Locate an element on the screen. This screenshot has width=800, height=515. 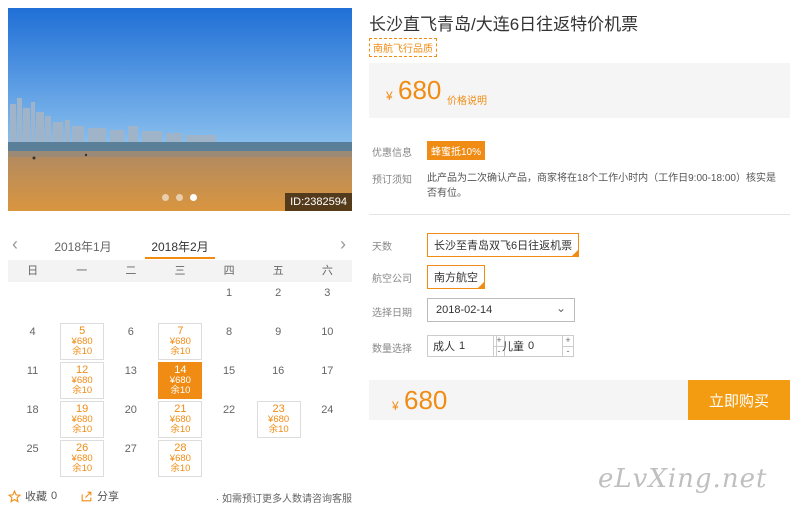
favorite-button: 收藏 0 is located at coordinates (32, 496).